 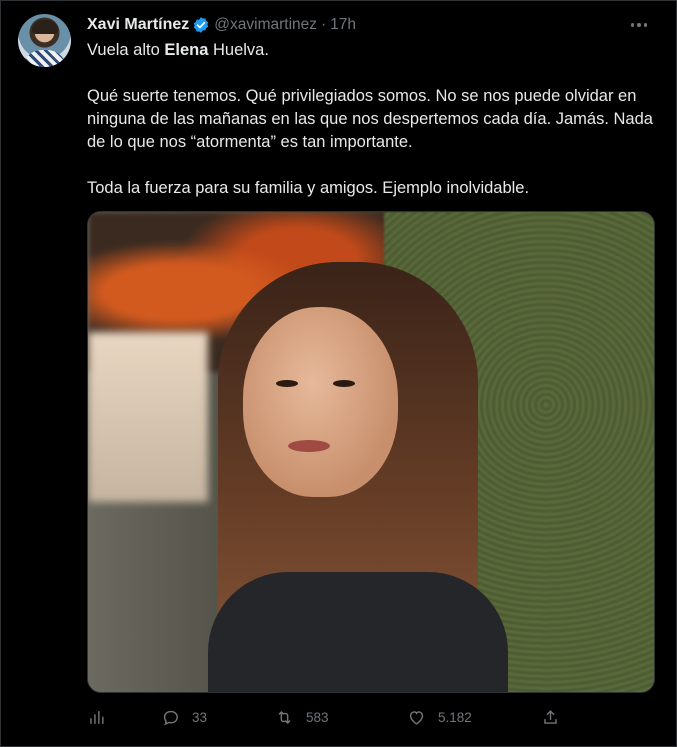 What do you see at coordinates (201, 25) in the screenshot?
I see `verified-badge-icon` at bounding box center [201, 25].